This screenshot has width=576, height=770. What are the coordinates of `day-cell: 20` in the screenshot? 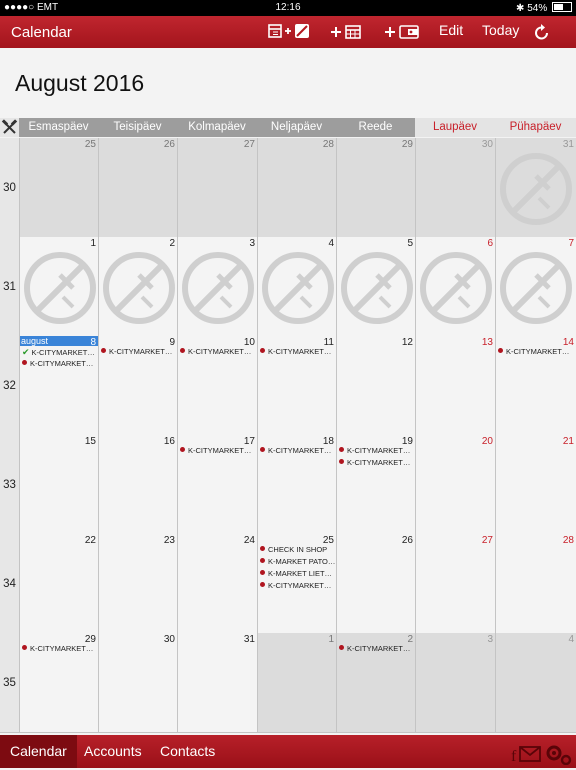 It's located at (455, 485).